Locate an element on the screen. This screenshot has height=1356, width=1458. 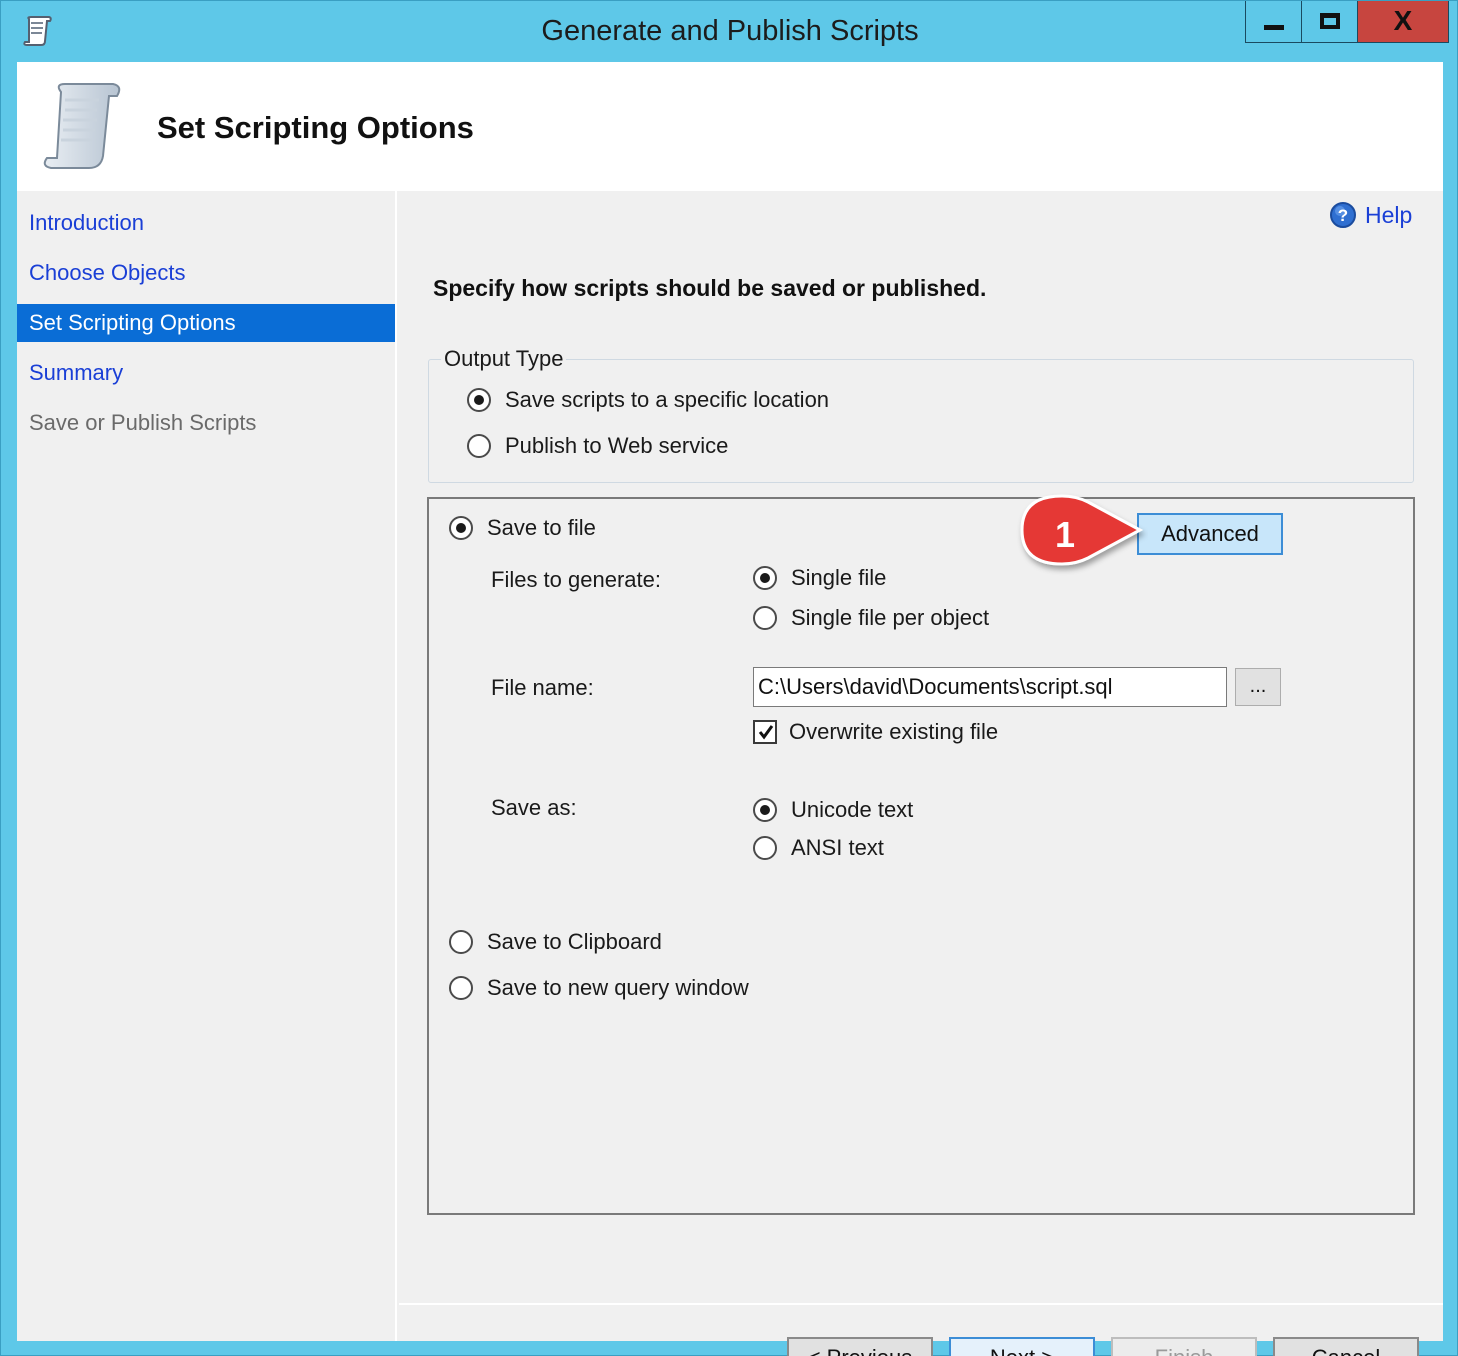
window-title: Generate and Publish Scripts is located at coordinates (730, 31).